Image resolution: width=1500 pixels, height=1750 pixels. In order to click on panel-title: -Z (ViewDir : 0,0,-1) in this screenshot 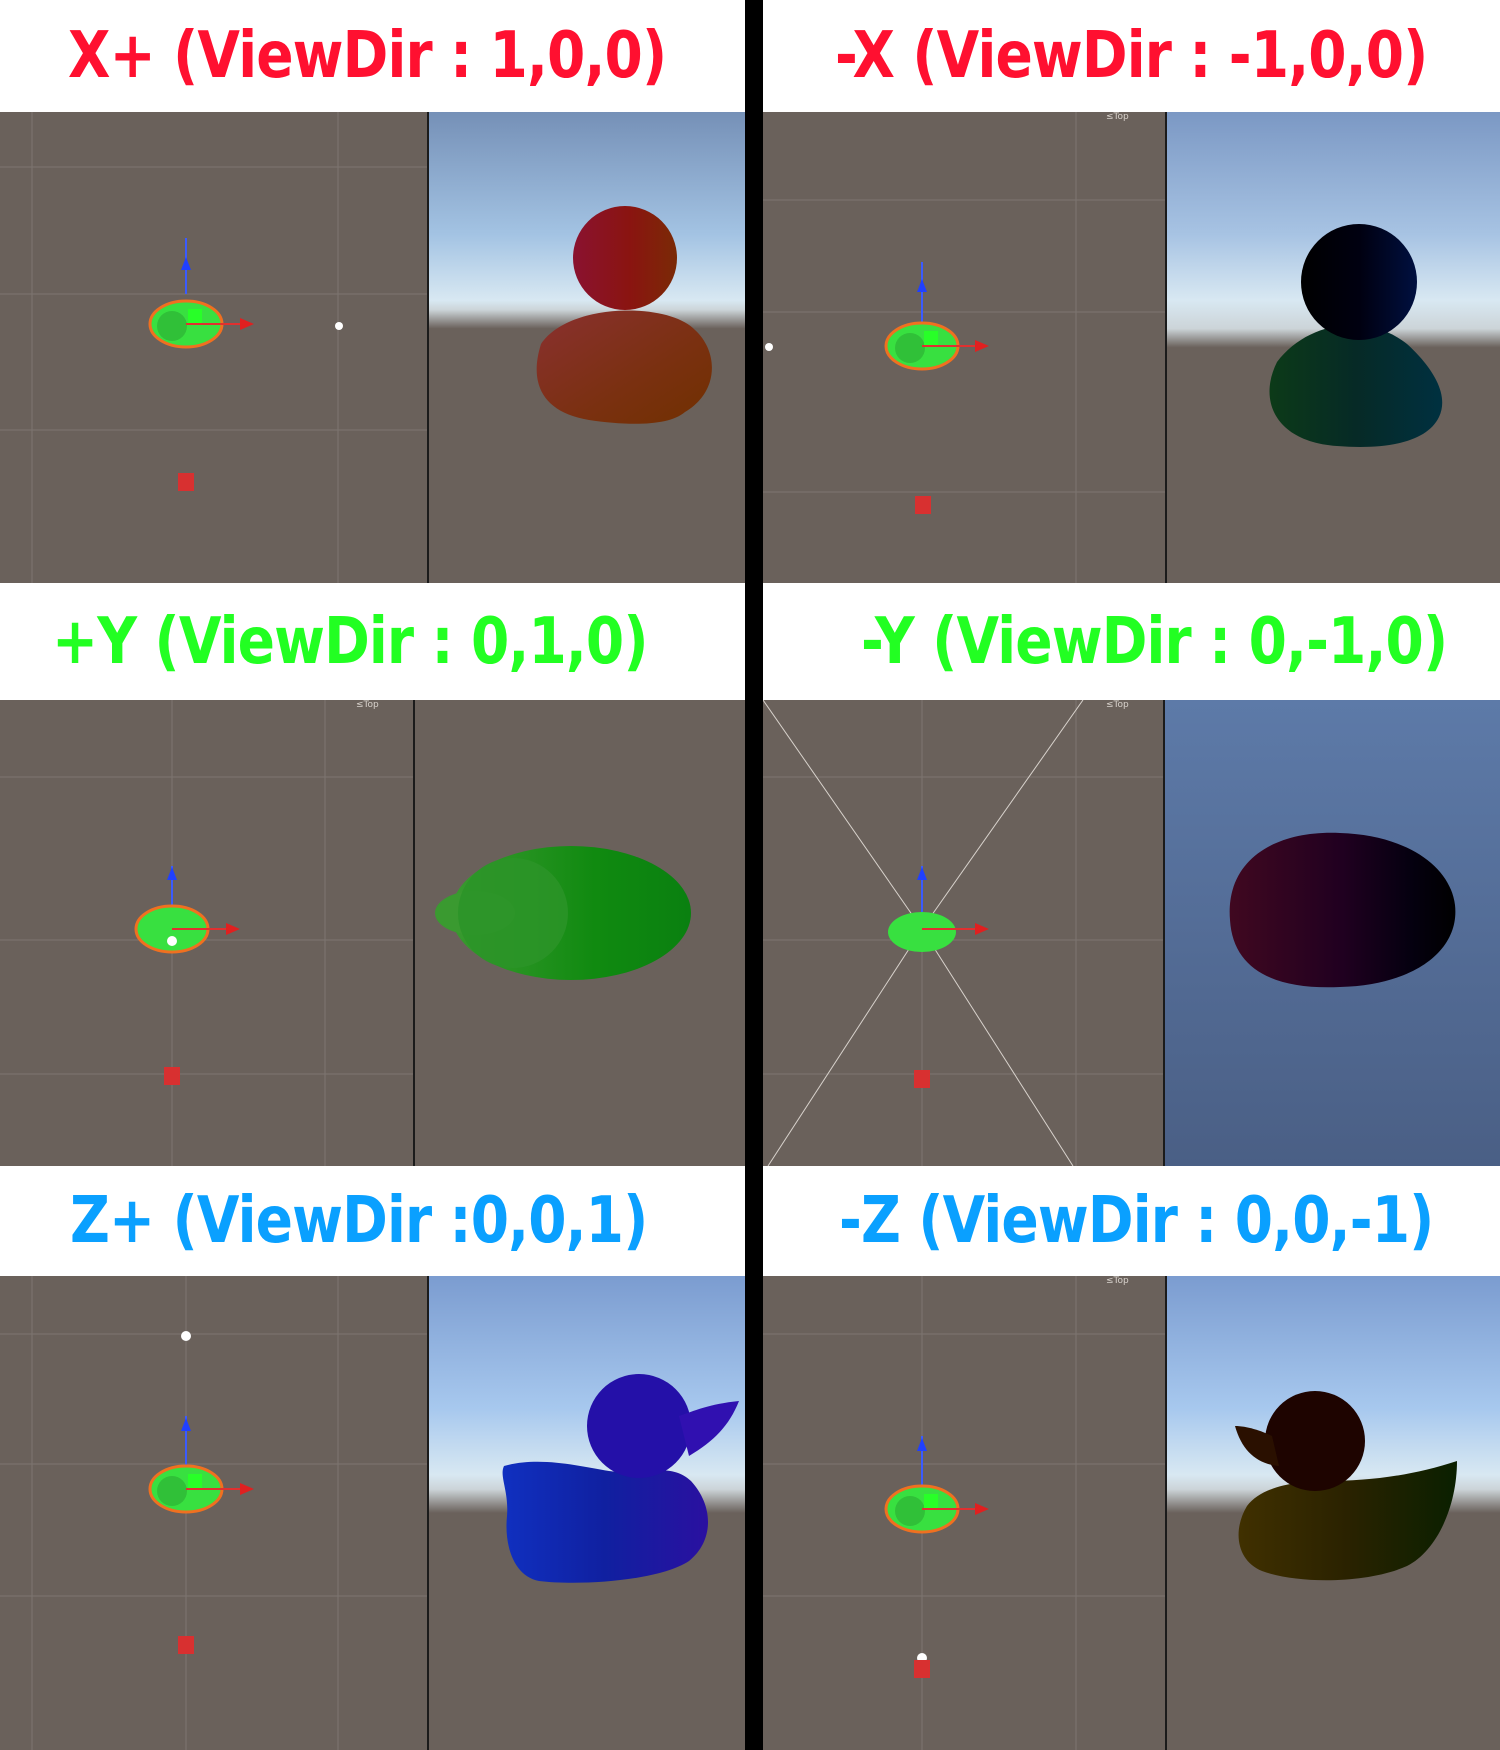, I will do `click(1131, 1221)`.